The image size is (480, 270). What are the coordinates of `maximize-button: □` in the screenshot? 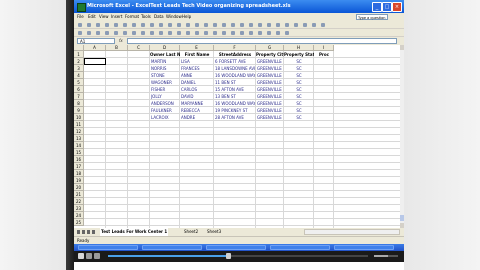 It's located at (387, 7).